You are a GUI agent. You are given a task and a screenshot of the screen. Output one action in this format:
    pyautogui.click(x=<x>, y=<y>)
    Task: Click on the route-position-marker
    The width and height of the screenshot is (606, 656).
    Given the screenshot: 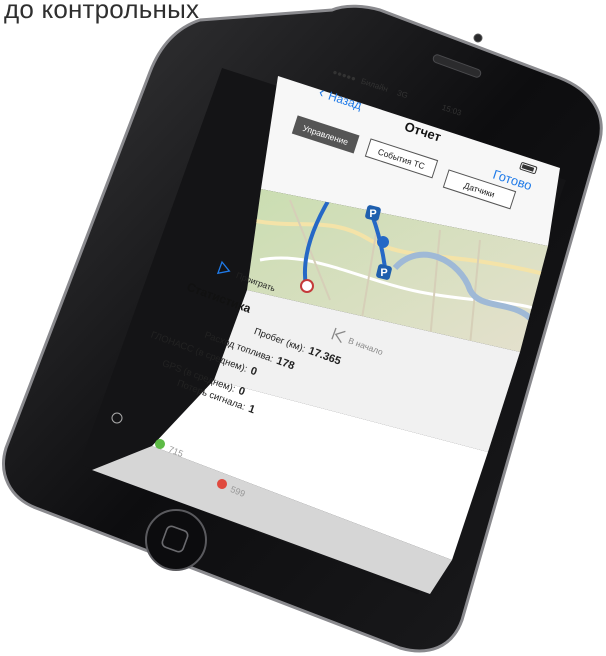 What is the action you would take?
    pyautogui.click(x=383, y=242)
    